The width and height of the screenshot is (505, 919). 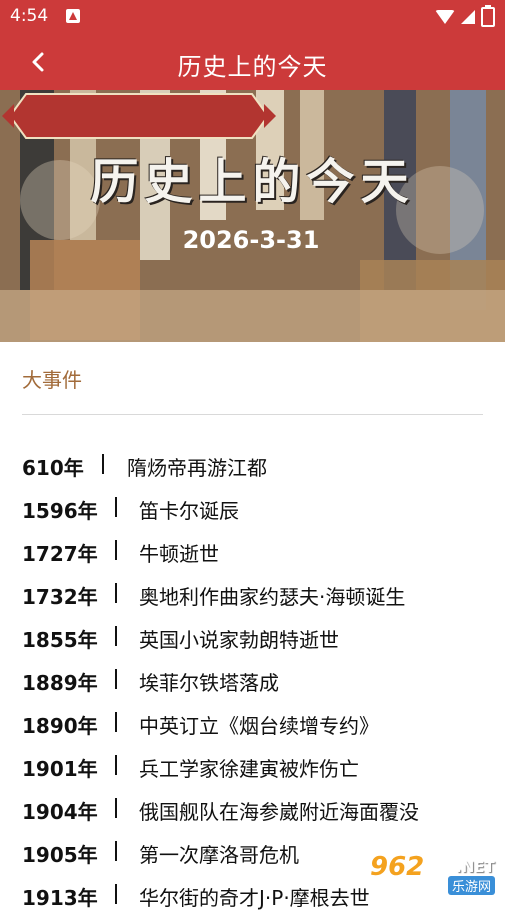 I want to click on event-row: 1901年 兵工学家徐建寅被炸伤亡, so click(x=257, y=768).